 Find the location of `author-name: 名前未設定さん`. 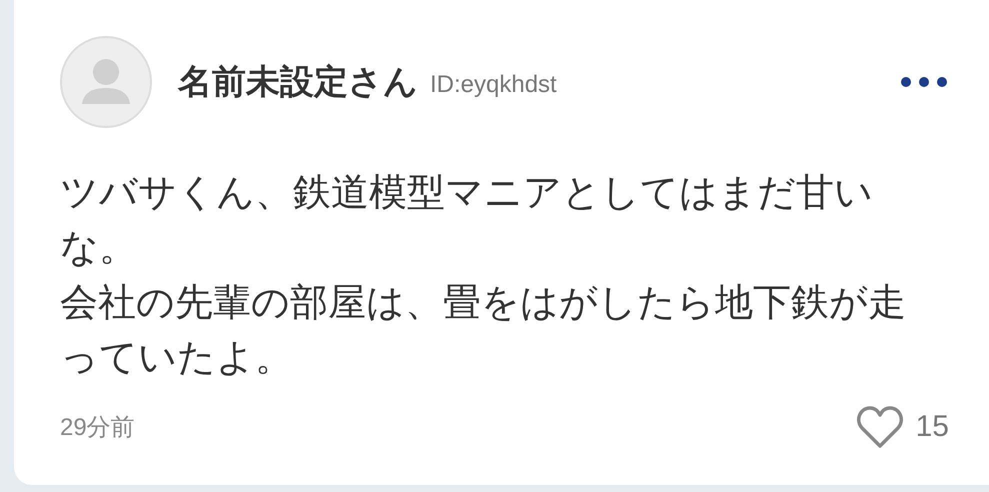

author-name: 名前未設定さん is located at coordinates (298, 82).